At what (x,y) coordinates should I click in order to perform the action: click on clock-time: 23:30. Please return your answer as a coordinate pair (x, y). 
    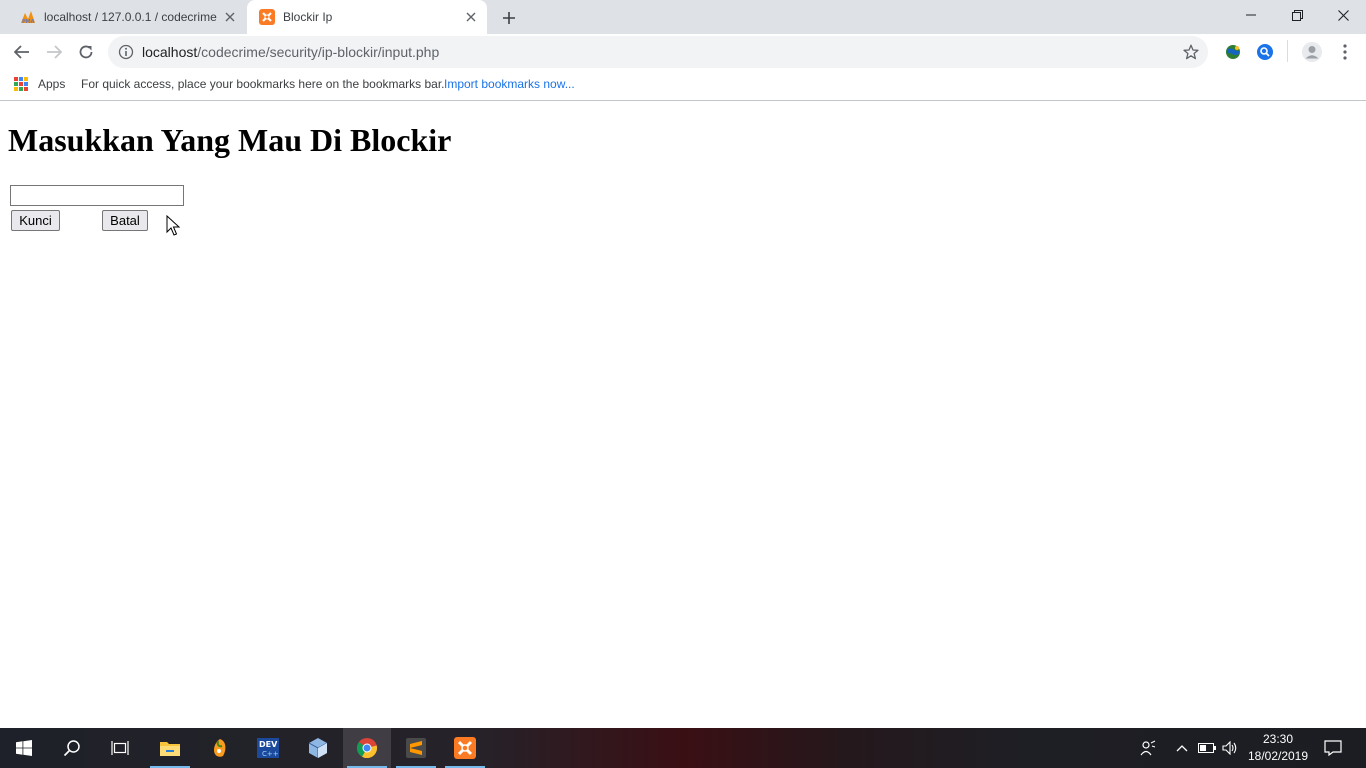
    Looking at the image, I should click on (1278, 739).